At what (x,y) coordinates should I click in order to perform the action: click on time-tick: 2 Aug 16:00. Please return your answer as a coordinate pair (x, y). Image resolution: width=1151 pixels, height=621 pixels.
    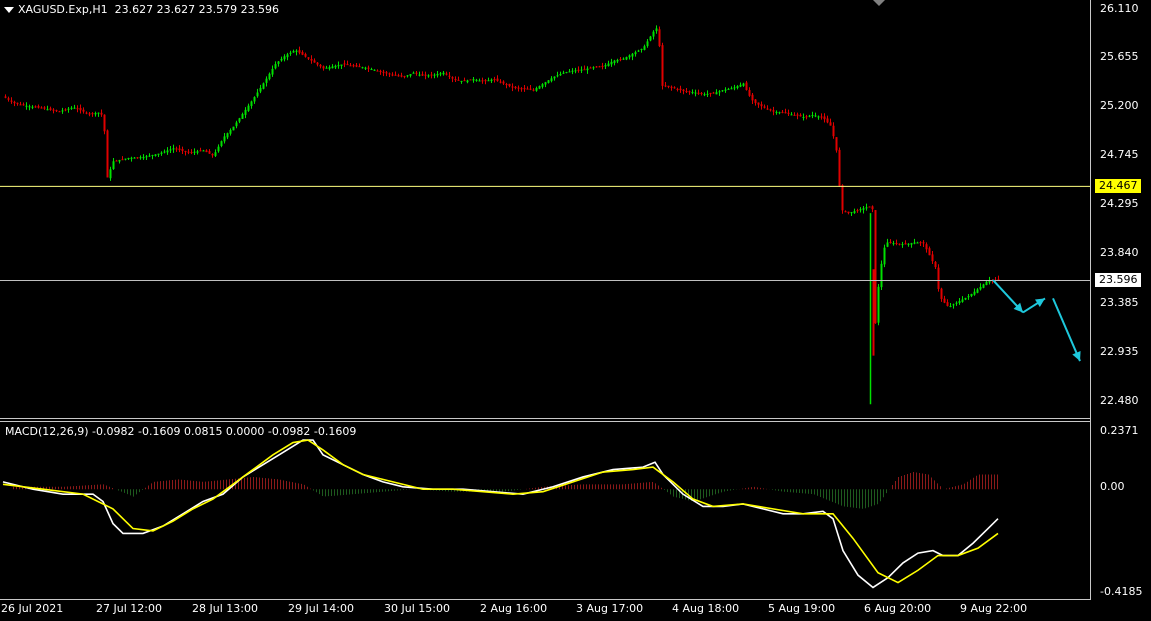
    Looking at the image, I should click on (514, 608).